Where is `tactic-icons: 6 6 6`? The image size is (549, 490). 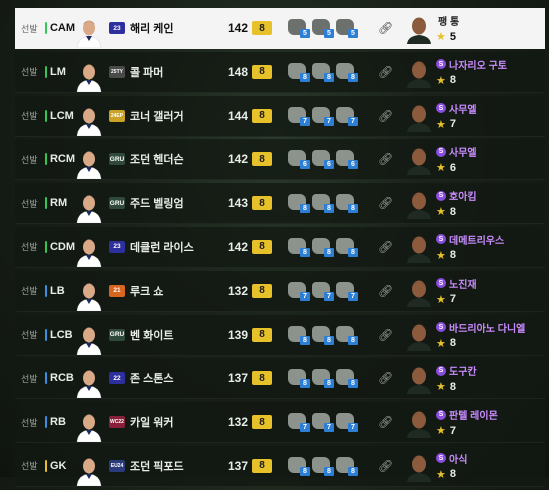
tactic-icons: 6 6 6 is located at coordinates (329, 160).